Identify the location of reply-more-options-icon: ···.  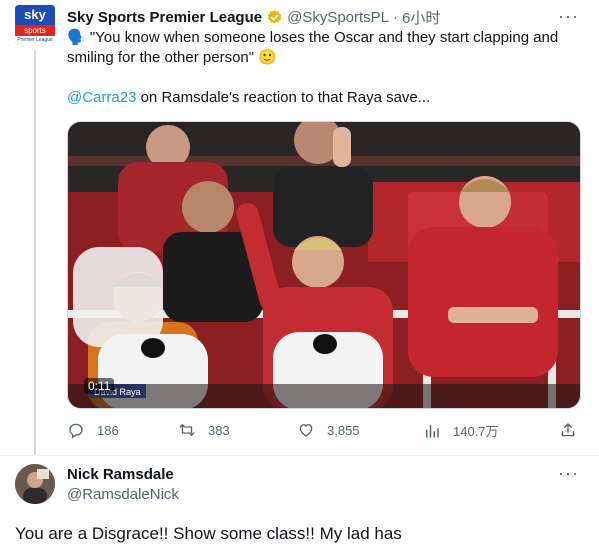
(568, 473).